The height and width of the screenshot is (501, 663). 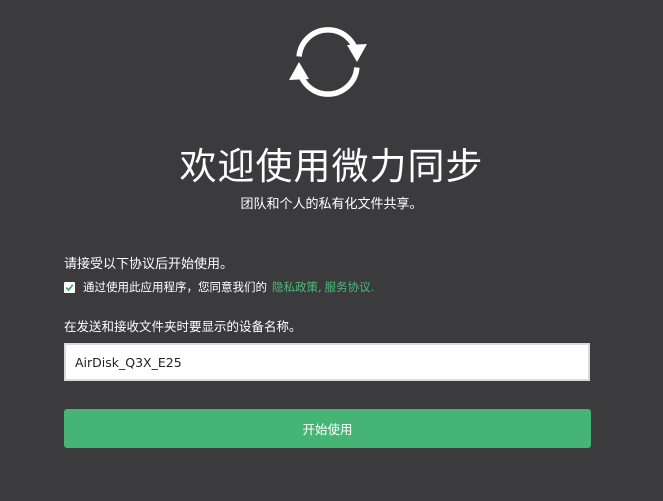 I want to click on consent-period: ., so click(x=372, y=287).